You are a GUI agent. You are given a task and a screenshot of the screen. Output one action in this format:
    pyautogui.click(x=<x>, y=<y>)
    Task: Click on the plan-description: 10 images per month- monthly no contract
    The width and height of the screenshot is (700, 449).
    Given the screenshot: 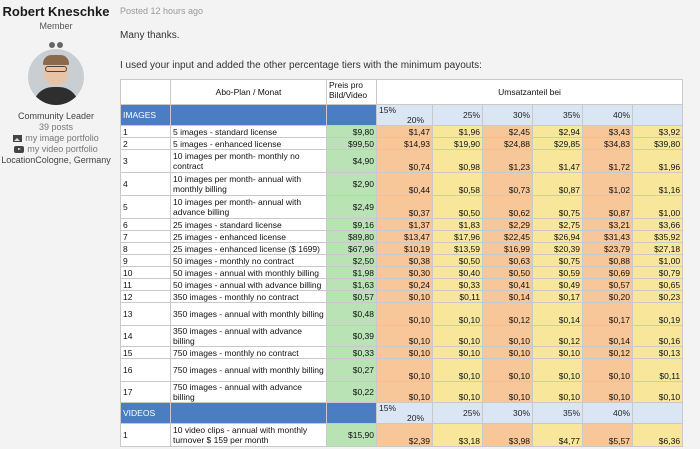 What is the action you would take?
    pyautogui.click(x=248, y=161)
    